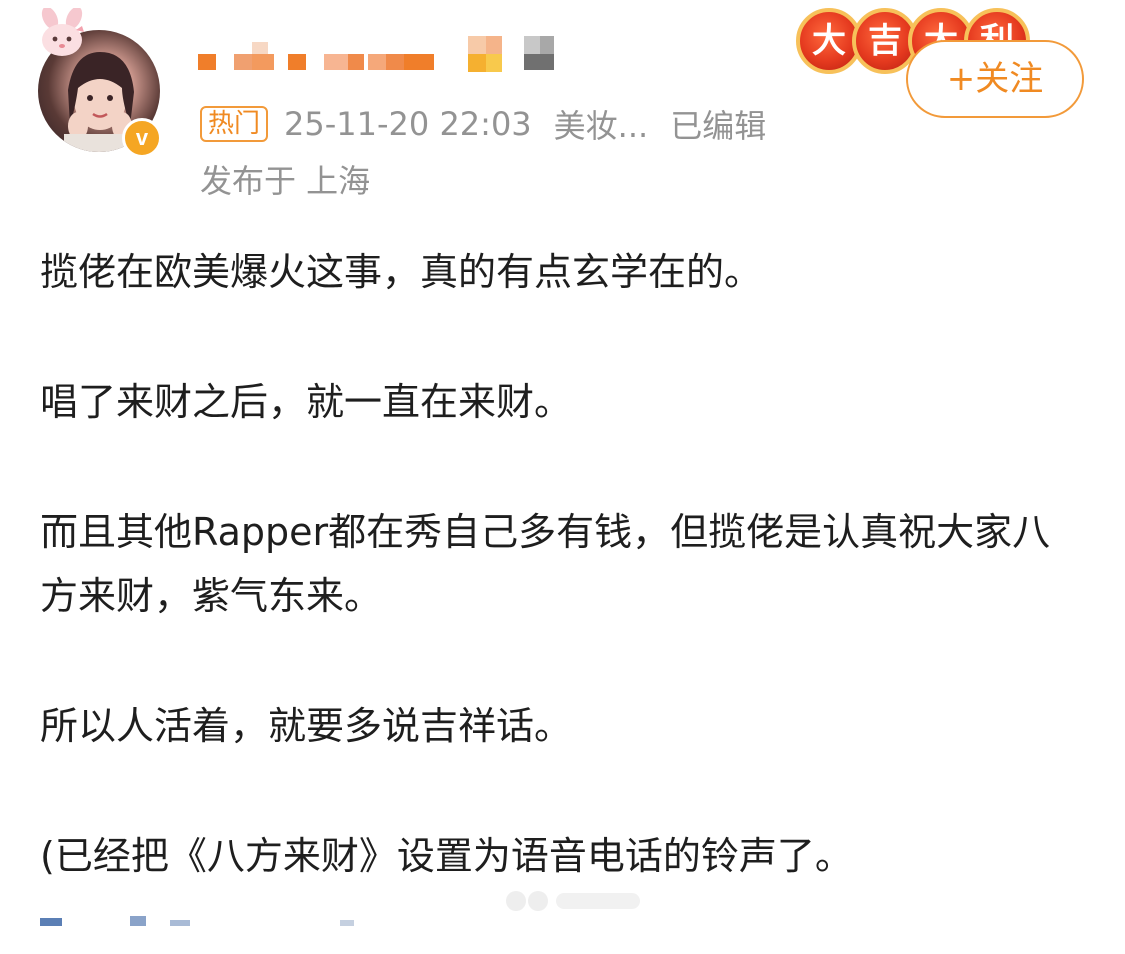 This screenshot has height=954, width=1125. I want to click on edited-label: 已编辑, so click(718, 124).